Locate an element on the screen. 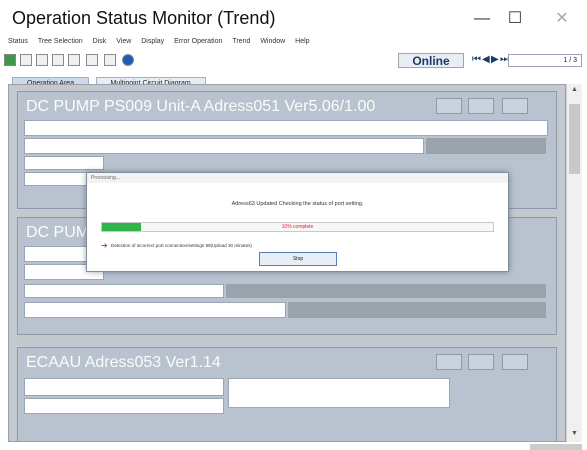 Image resolution: width=587 pixels, height=450 pixels. prev-page-icon: ◀ is located at coordinates (486, 59).